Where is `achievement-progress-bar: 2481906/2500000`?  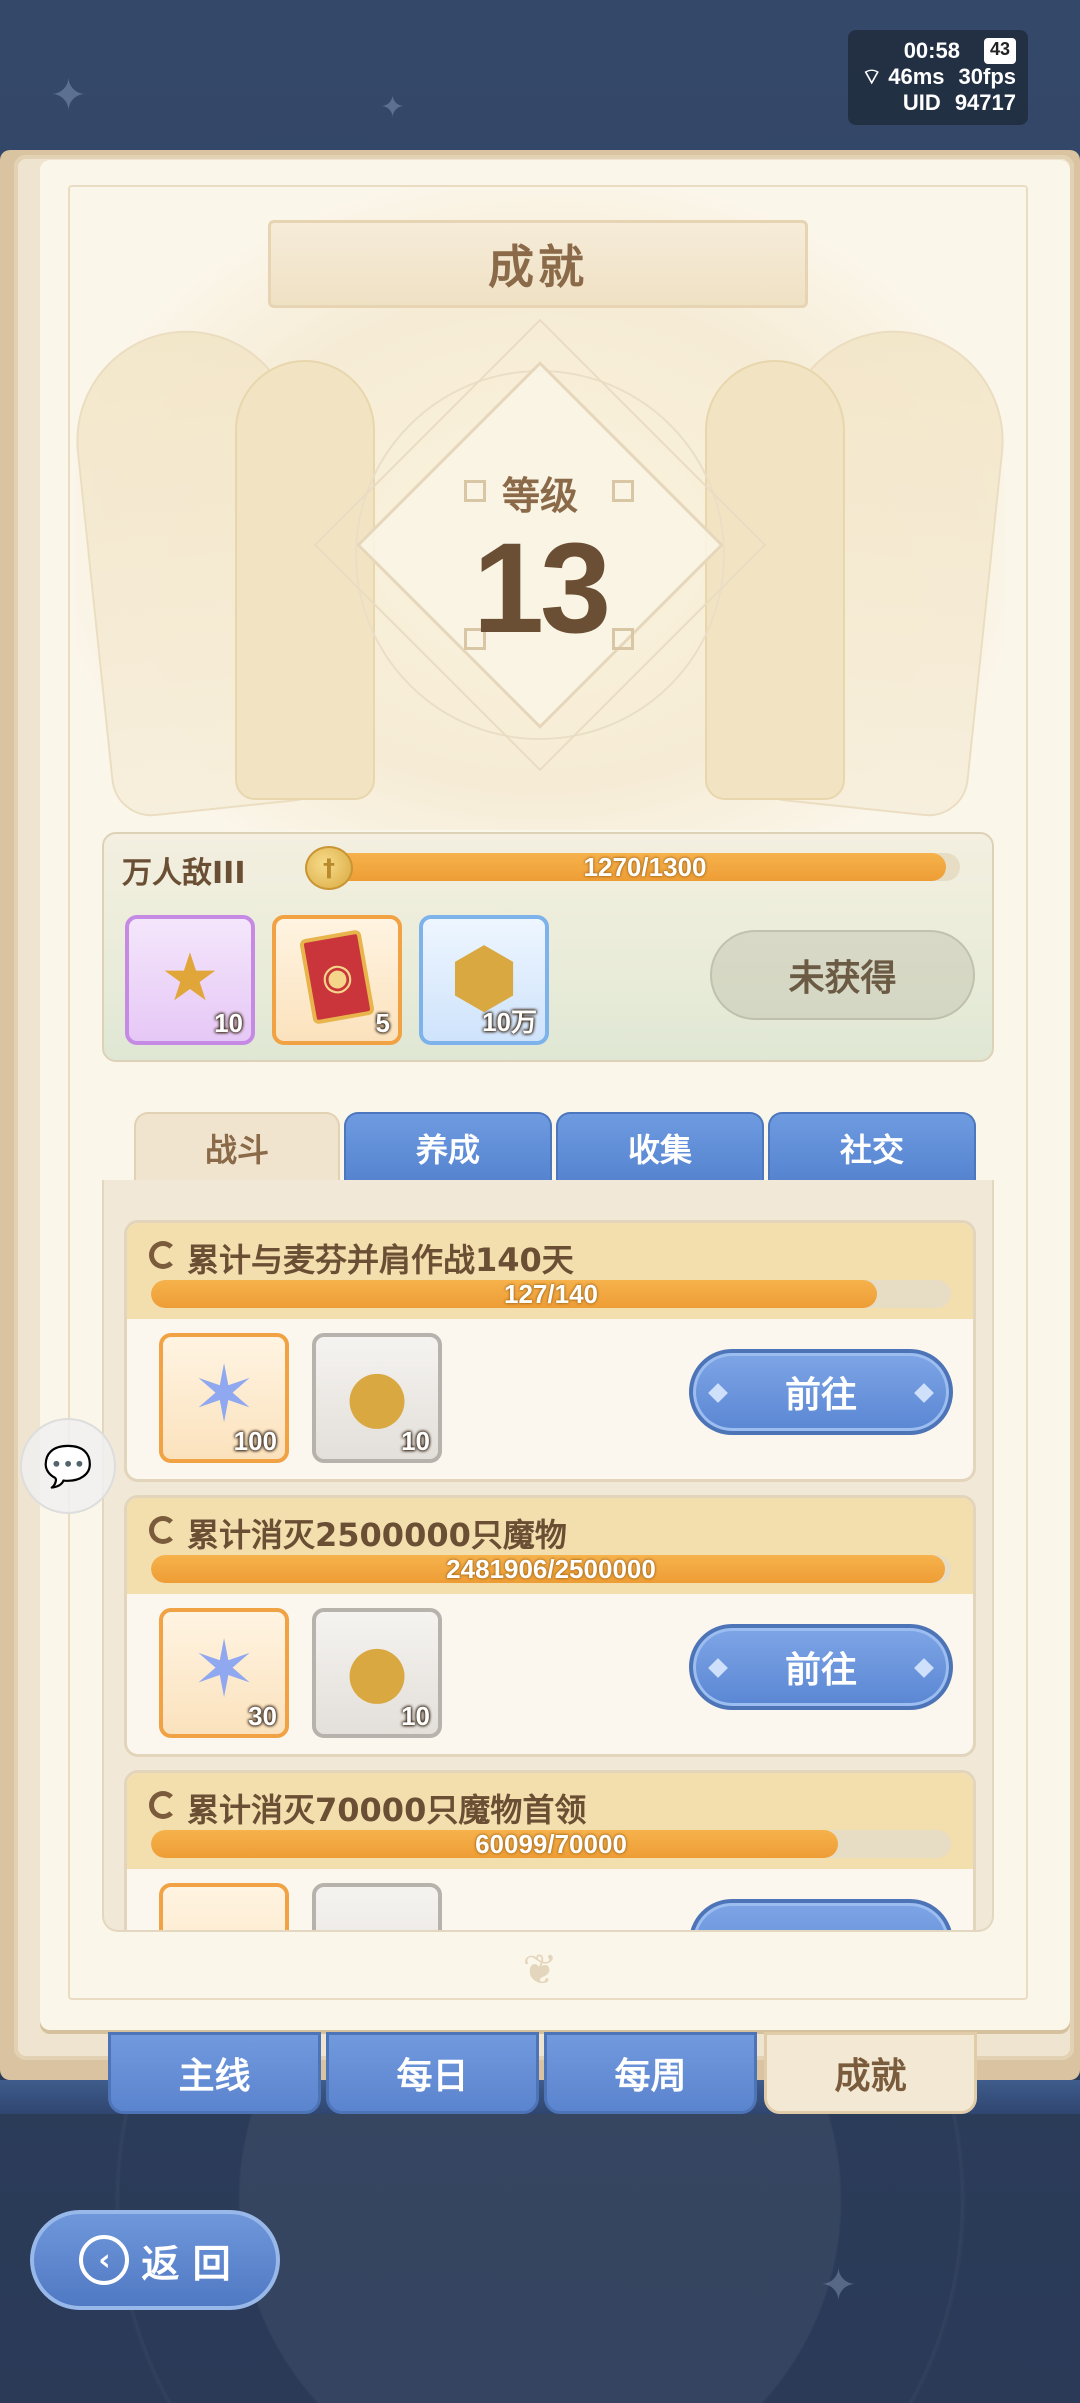
achievement-progress-bar: 2481906/2500000 is located at coordinates (551, 1569).